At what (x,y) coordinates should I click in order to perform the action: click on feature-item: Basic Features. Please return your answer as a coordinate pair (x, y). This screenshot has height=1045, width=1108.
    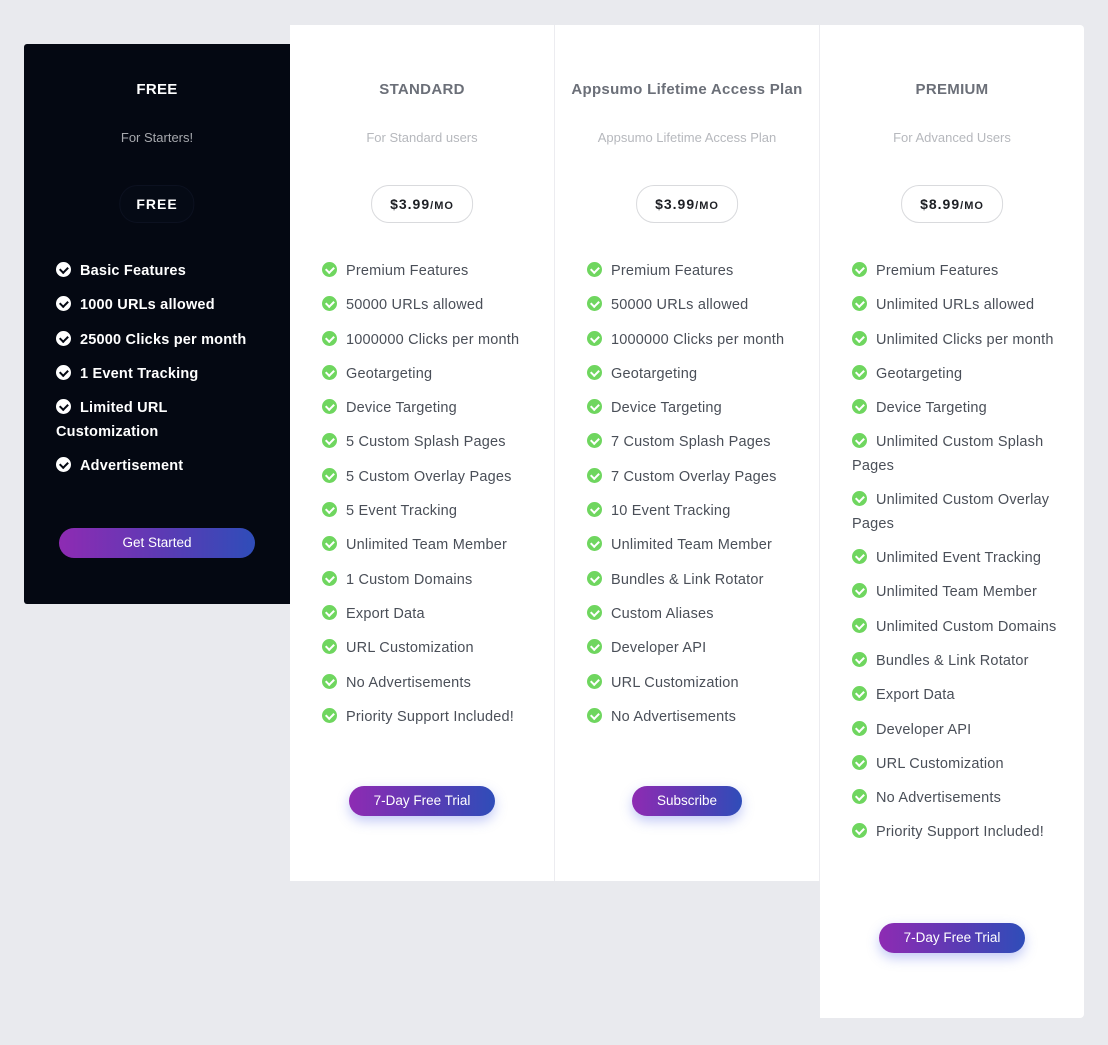
    Looking at the image, I should click on (163, 272).